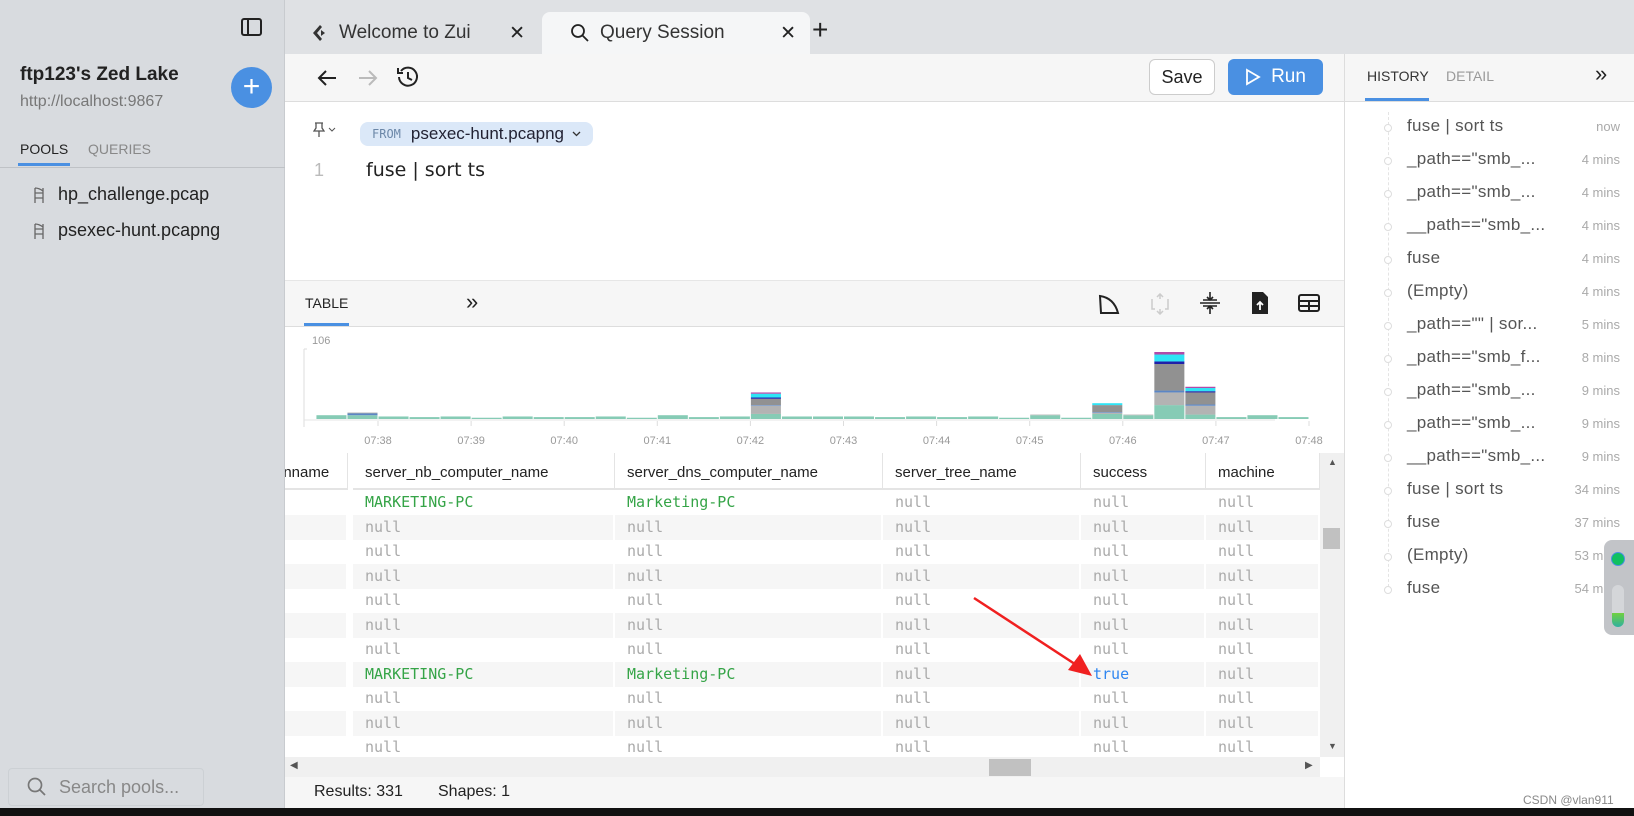 The width and height of the screenshot is (1634, 816). What do you see at coordinates (316, 471) in the screenshot?
I see `column-header: inname` at bounding box center [316, 471].